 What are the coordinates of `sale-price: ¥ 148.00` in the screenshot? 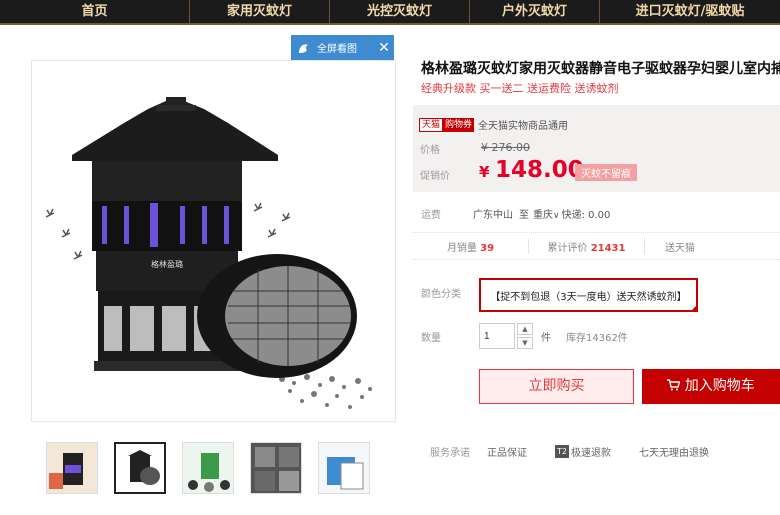 It's located at (531, 170).